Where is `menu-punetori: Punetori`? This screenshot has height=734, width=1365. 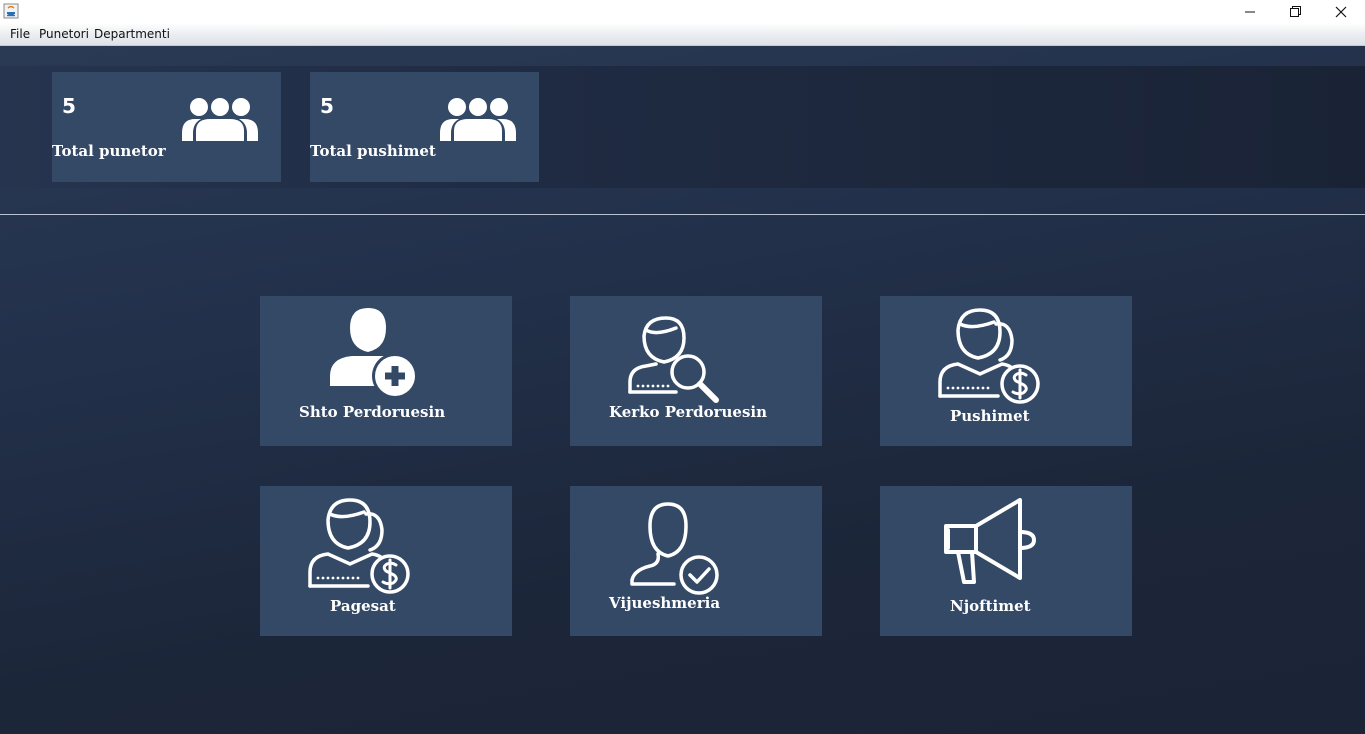
menu-punetori: Punetori is located at coordinates (64, 34).